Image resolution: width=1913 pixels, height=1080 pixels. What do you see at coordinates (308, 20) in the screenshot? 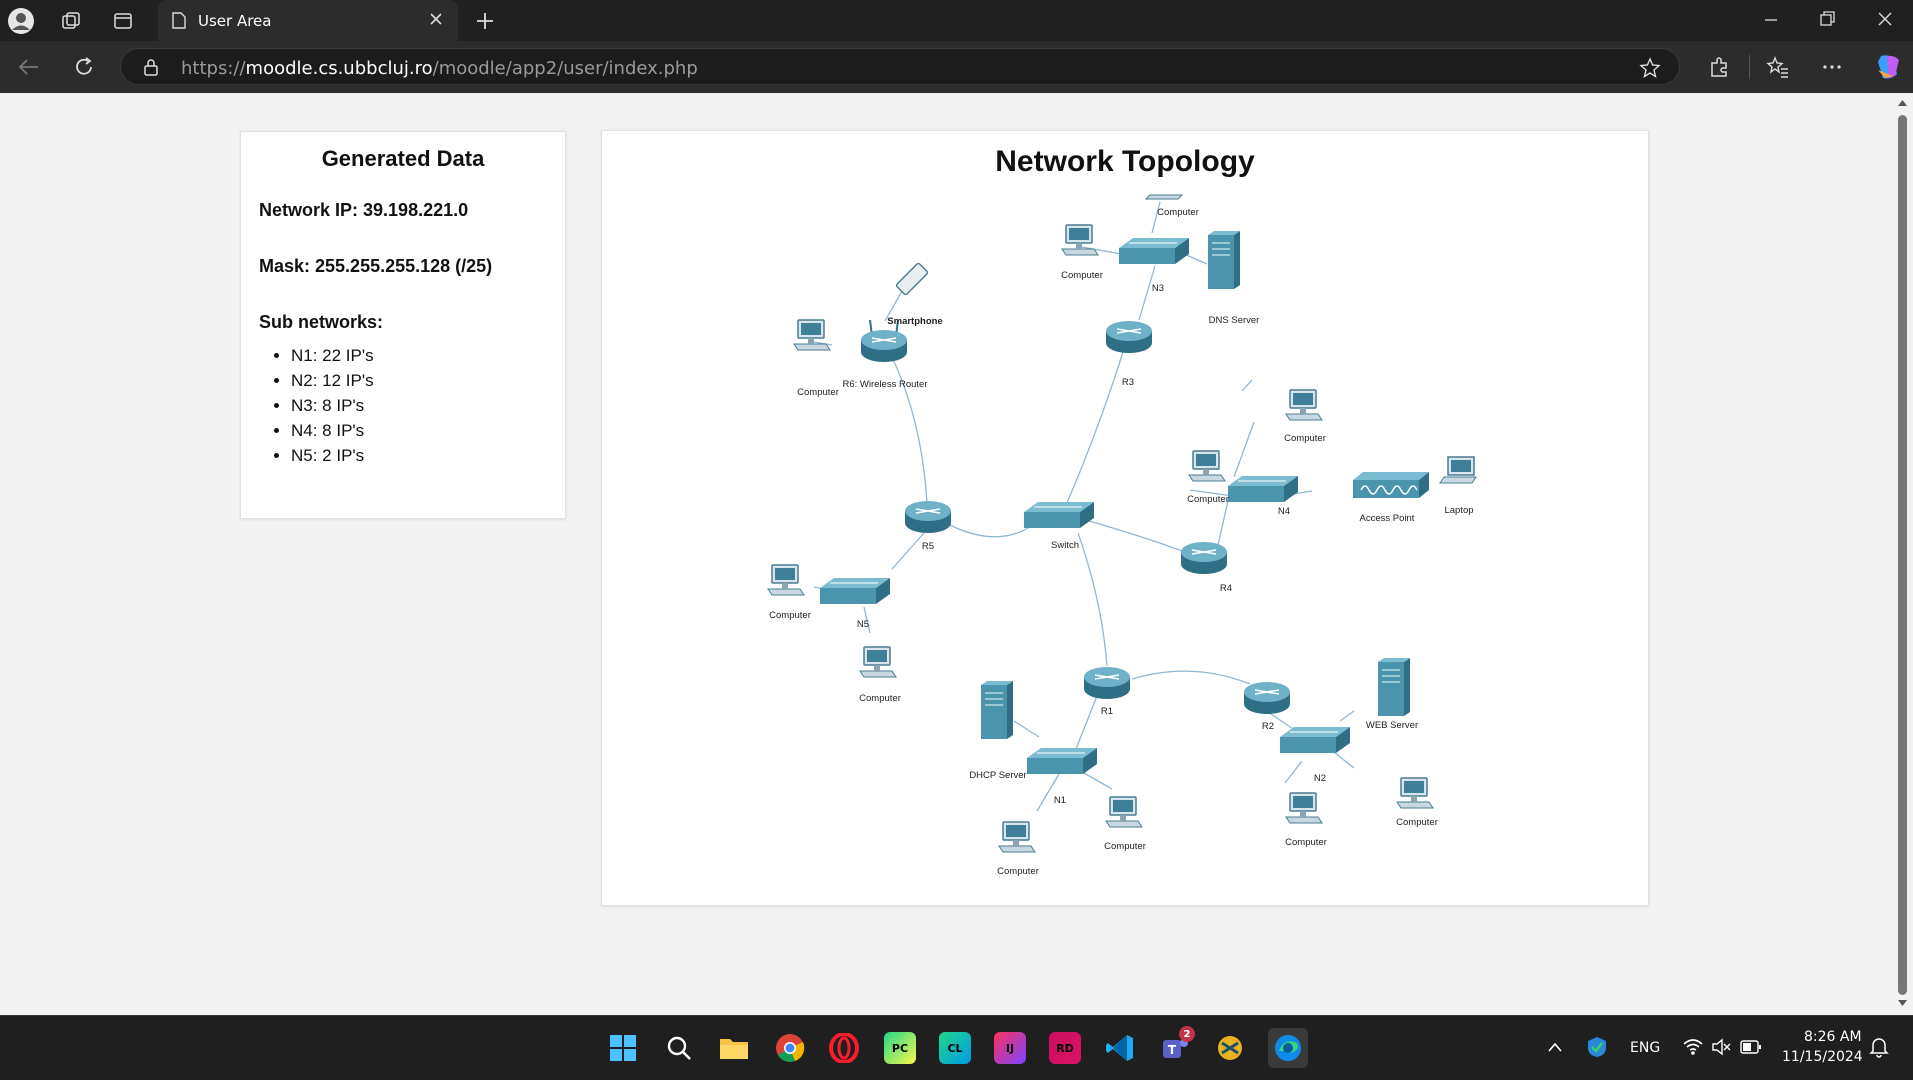
I see `active-tab: User Area` at bounding box center [308, 20].